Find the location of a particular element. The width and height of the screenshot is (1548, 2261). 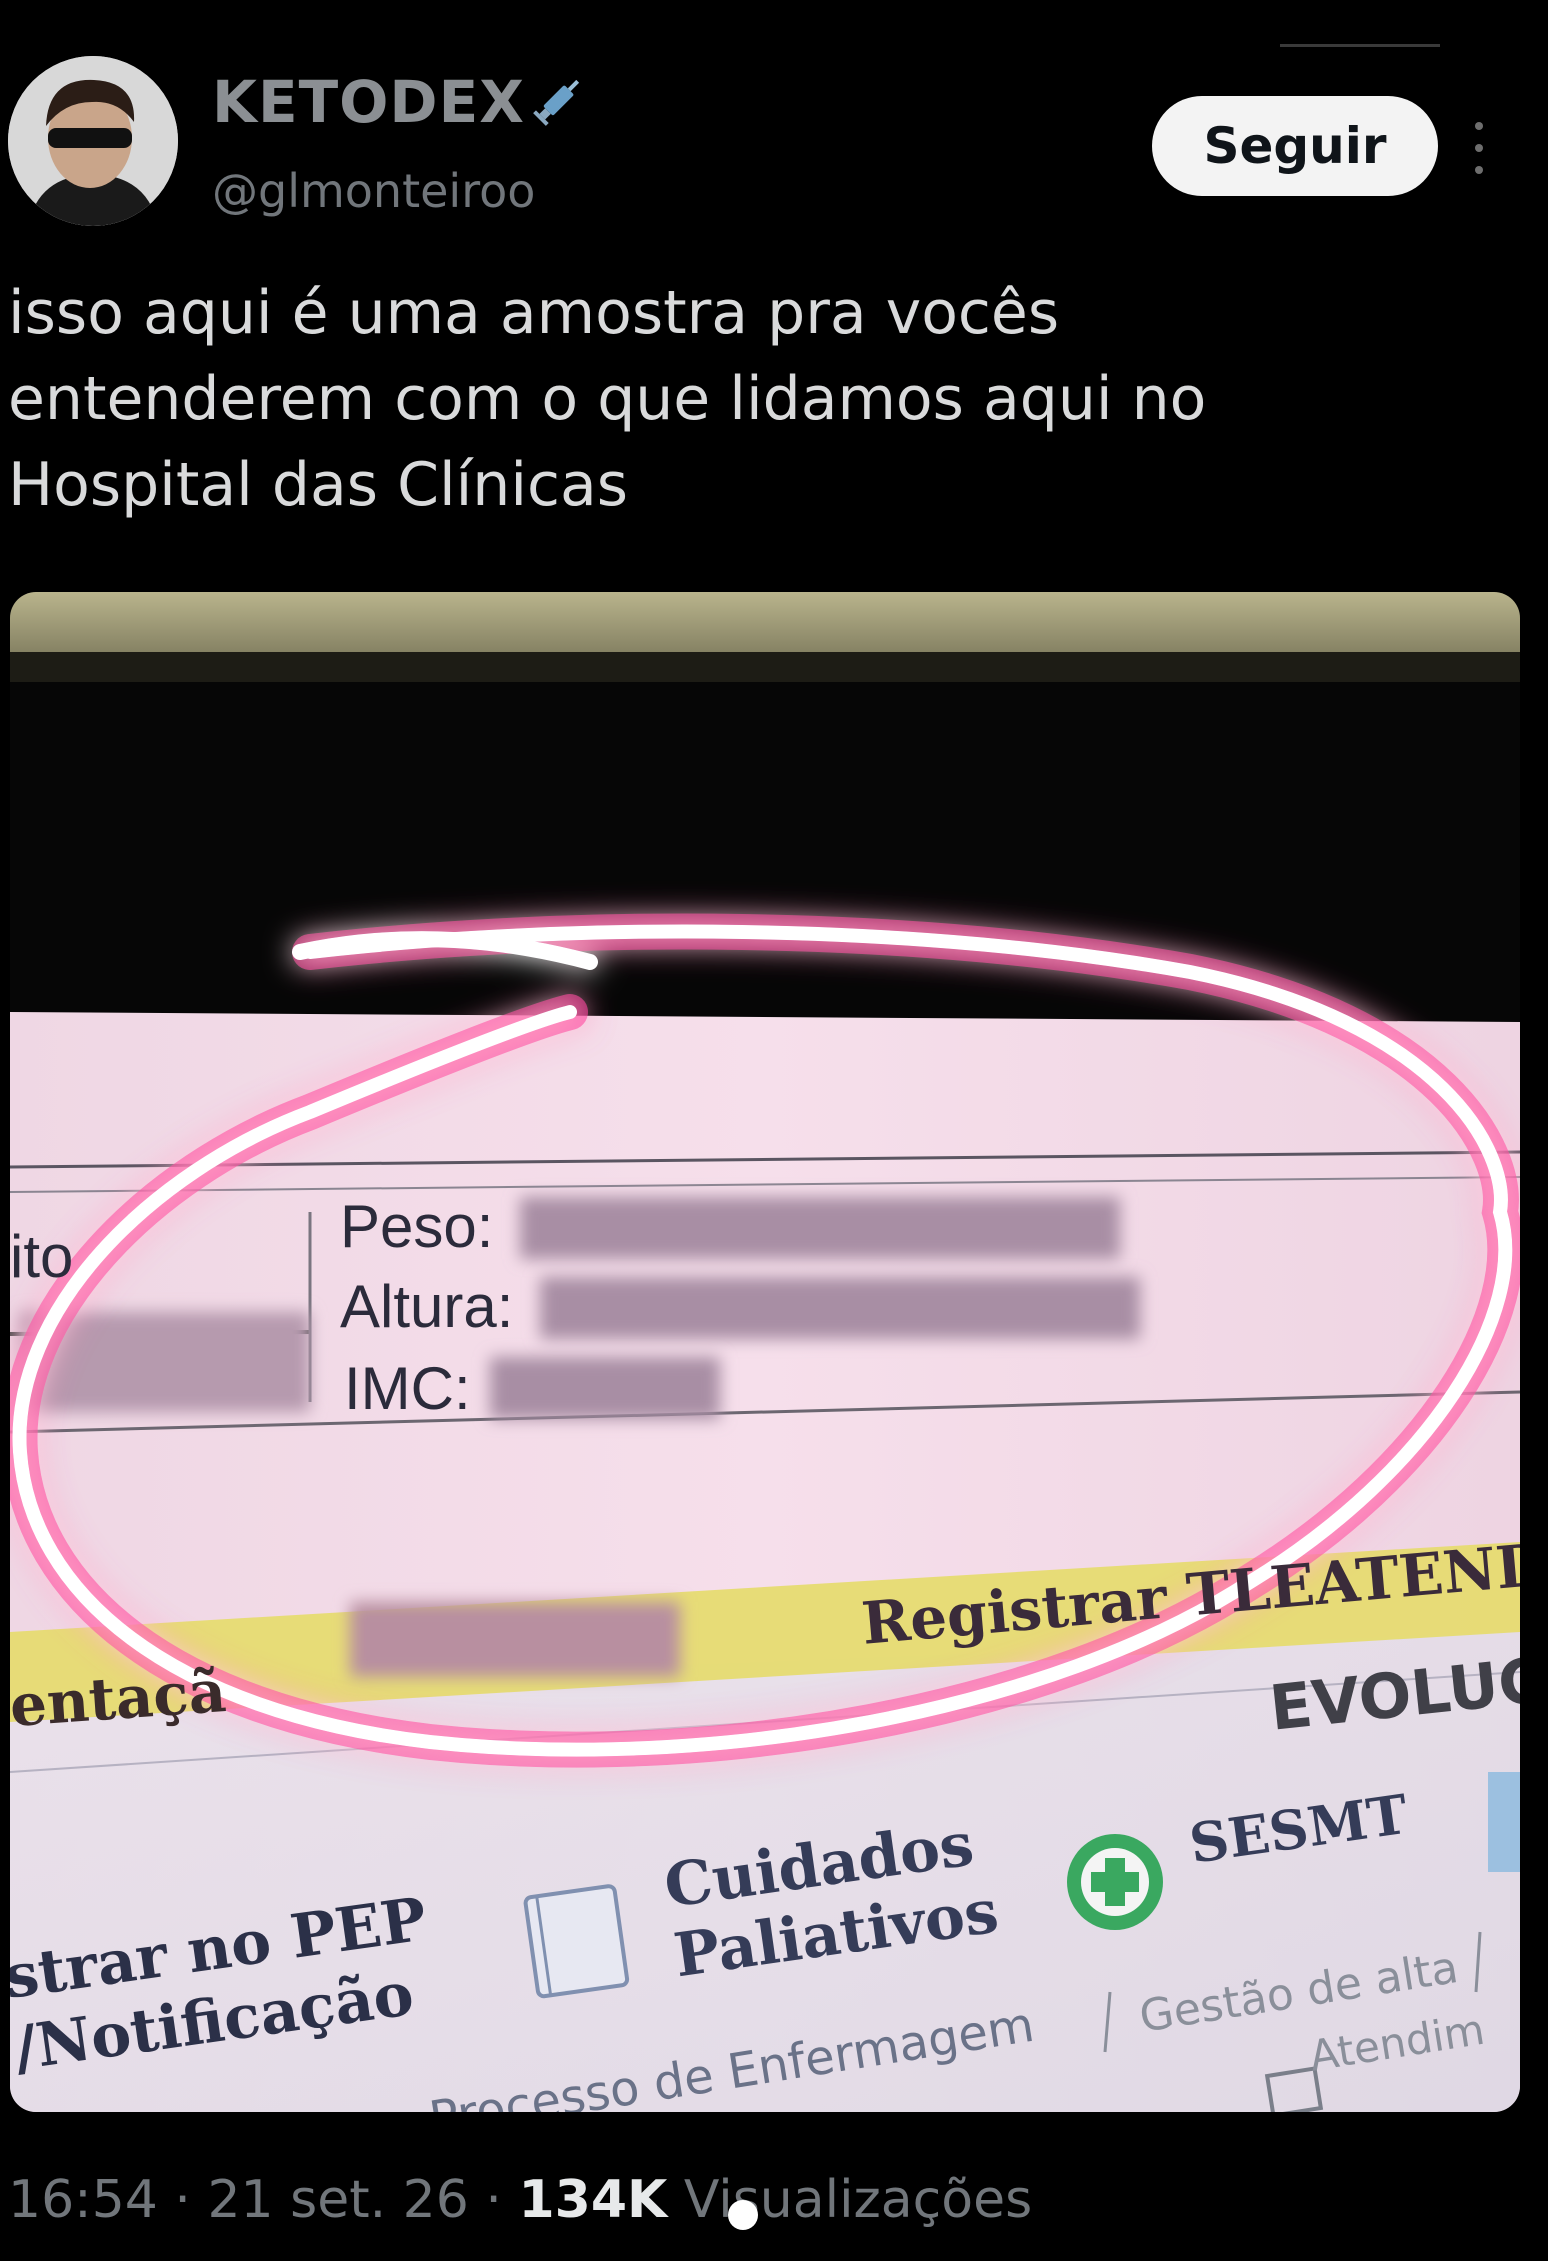

views-count: 134K is located at coordinates (593, 2200).